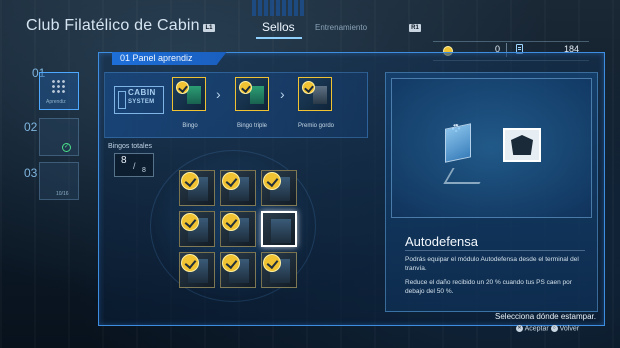  I want to click on r1-button-icon: R1, so click(415, 28).